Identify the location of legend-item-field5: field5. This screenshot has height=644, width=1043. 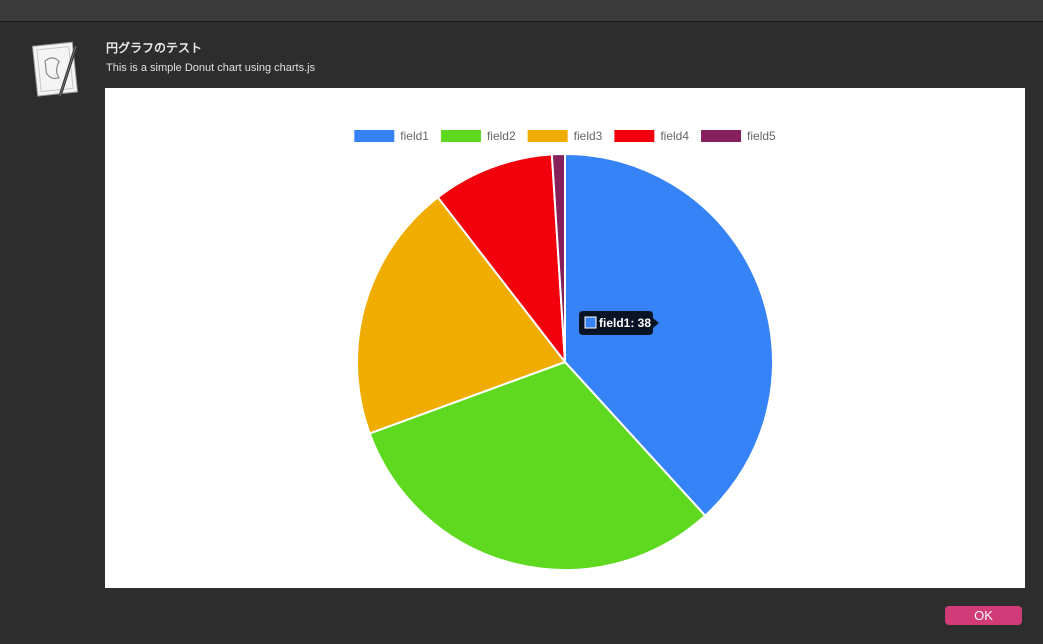
(738, 136).